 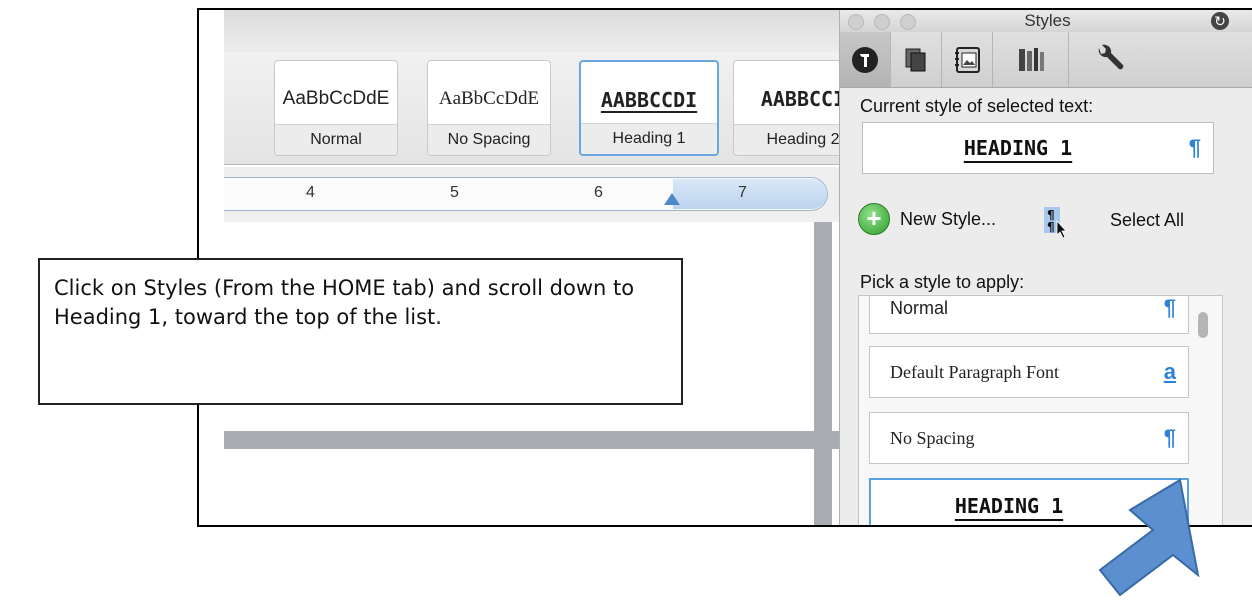 What do you see at coordinates (1169, 371) in the screenshot?
I see `character-style-icon: a` at bounding box center [1169, 371].